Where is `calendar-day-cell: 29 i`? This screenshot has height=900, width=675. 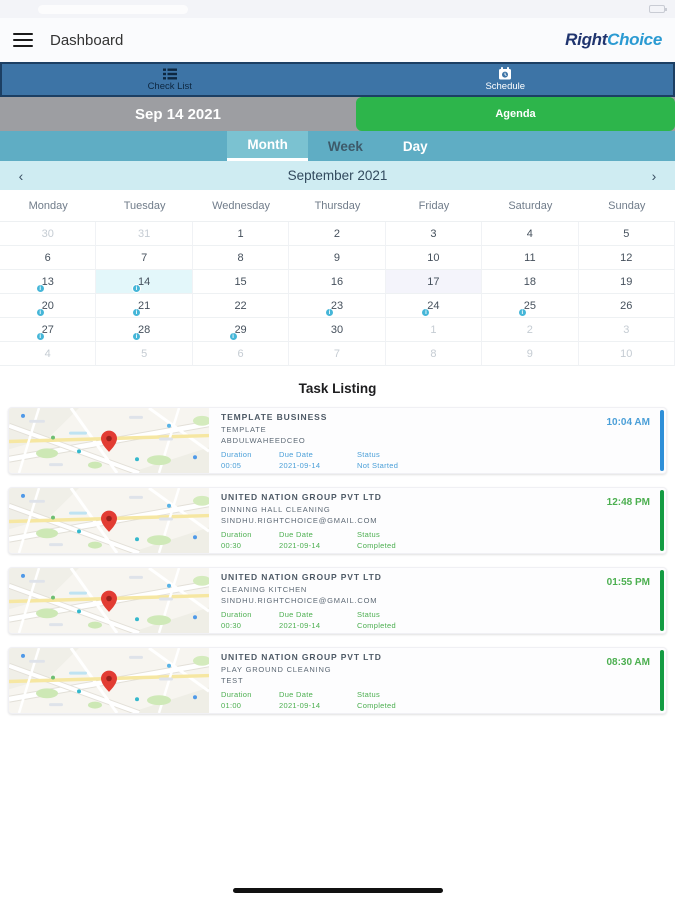
calendar-day-cell: 29 i is located at coordinates (241, 330).